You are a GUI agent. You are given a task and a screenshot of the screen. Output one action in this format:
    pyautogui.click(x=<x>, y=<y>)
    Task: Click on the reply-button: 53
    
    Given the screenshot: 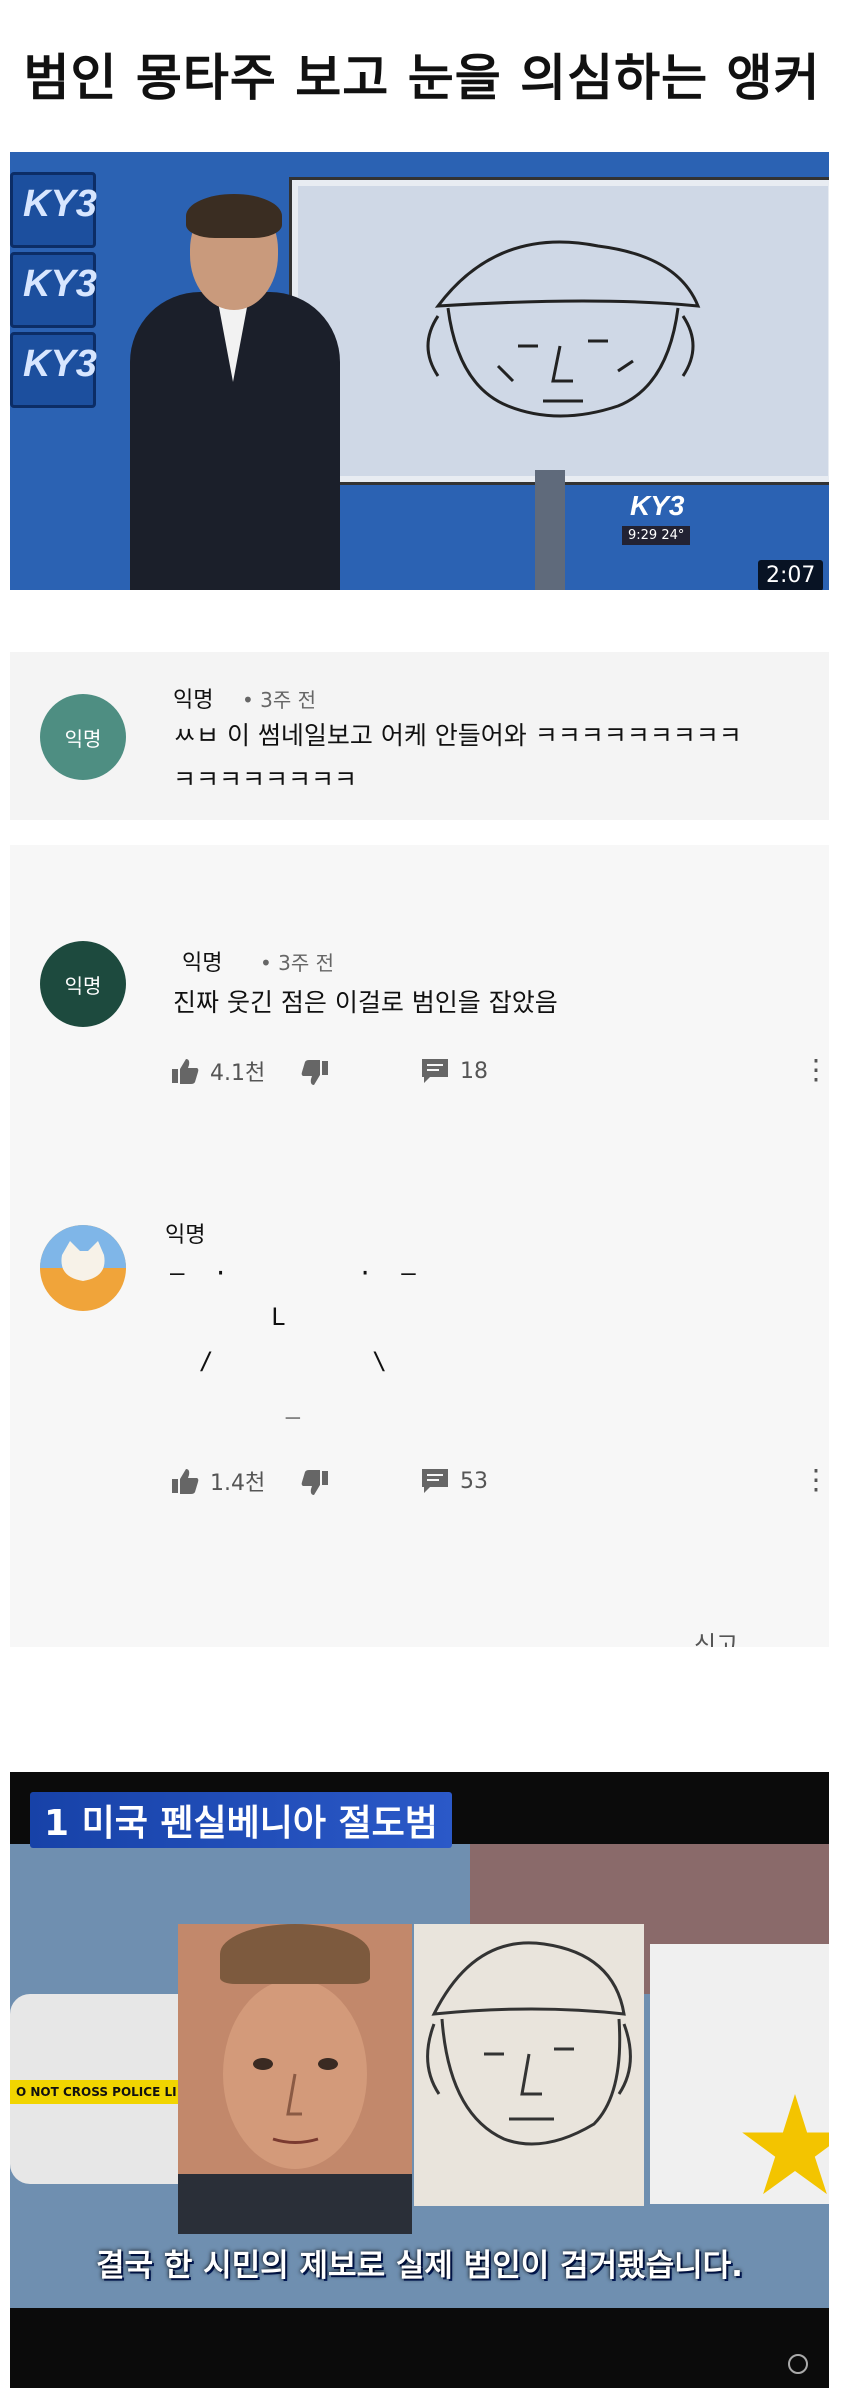 What is the action you would take?
    pyautogui.click(x=454, y=1481)
    